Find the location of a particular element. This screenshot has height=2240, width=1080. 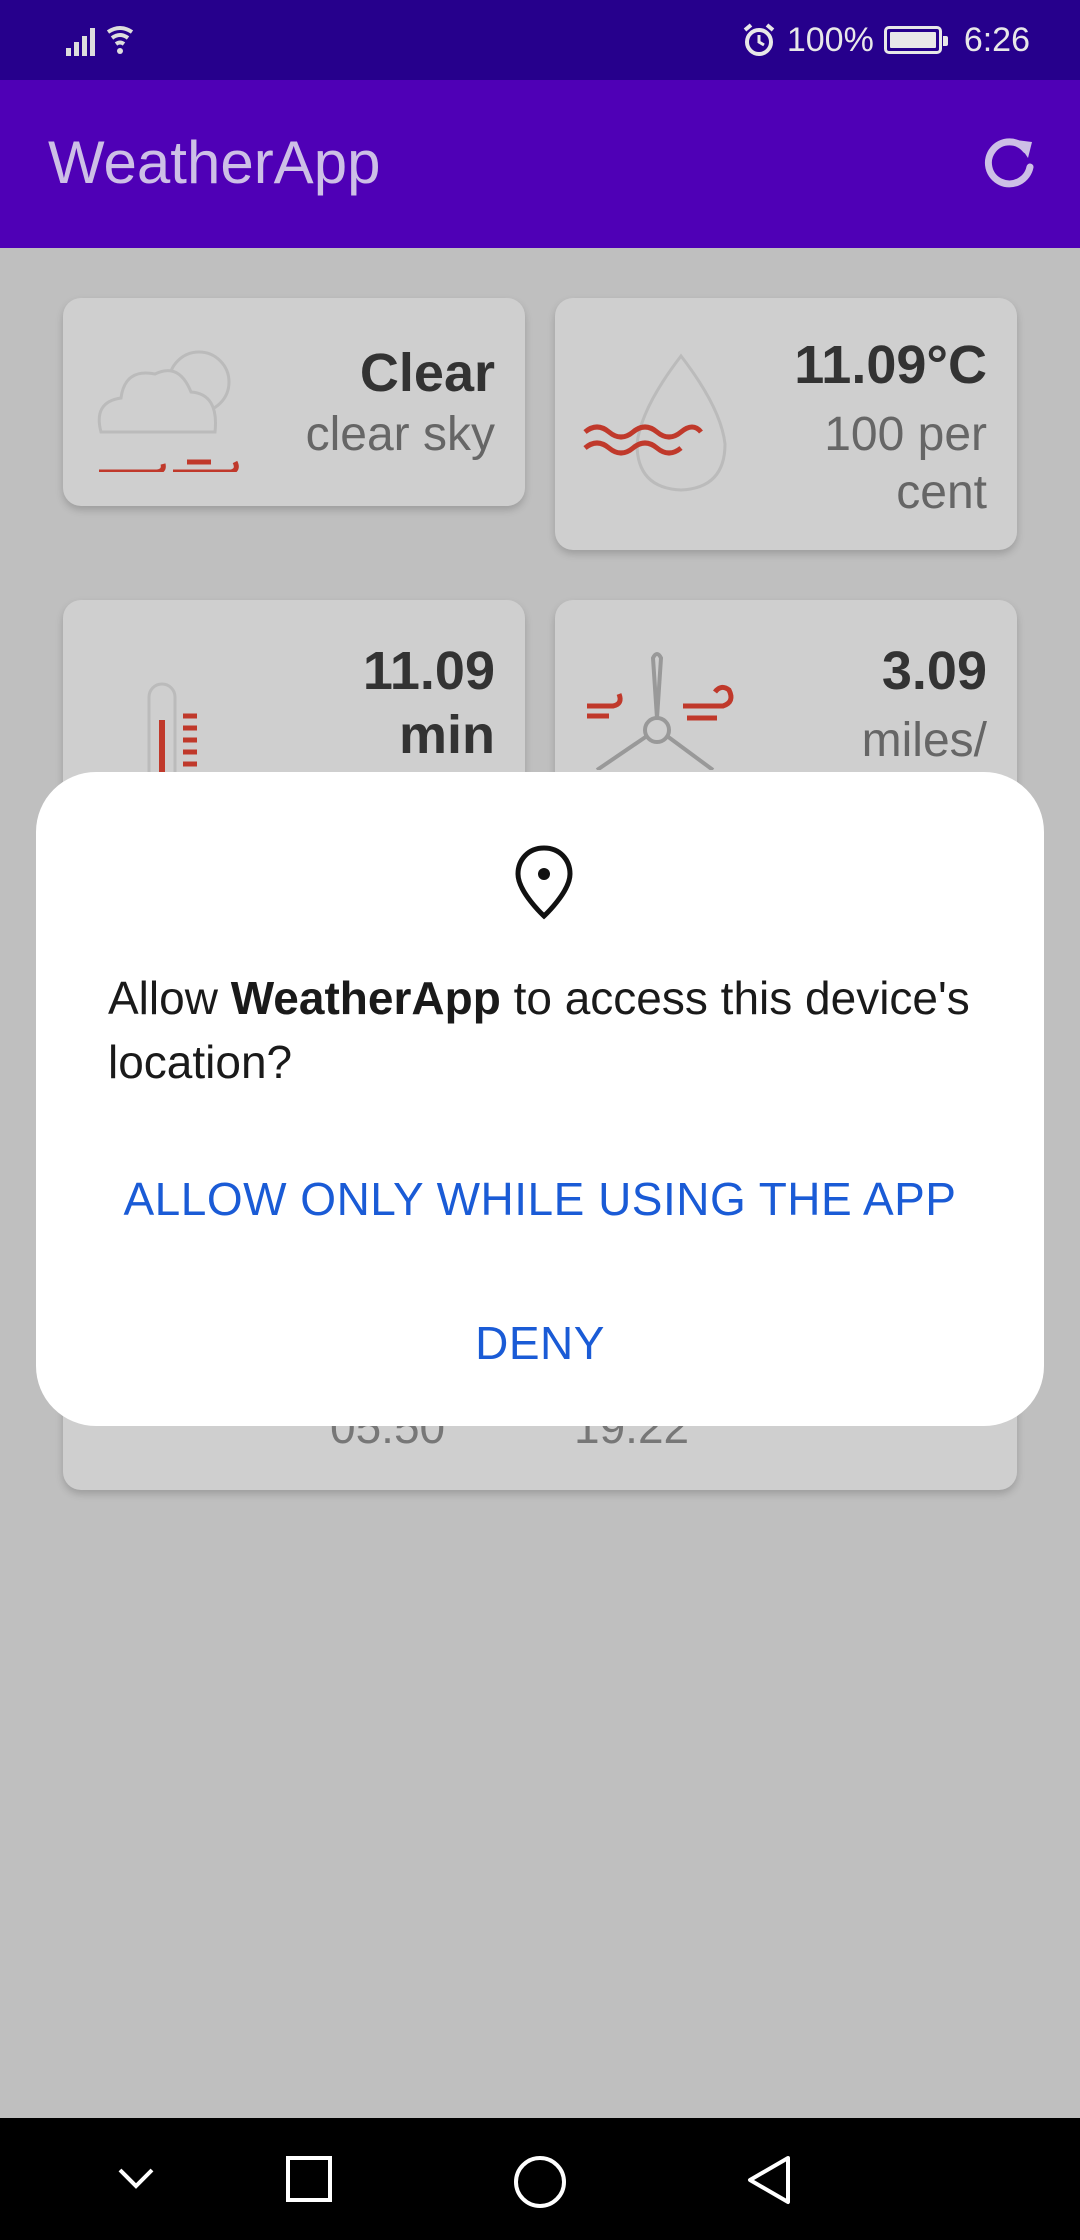

condition-subtitle: clear sky is located at coordinates (400, 434).